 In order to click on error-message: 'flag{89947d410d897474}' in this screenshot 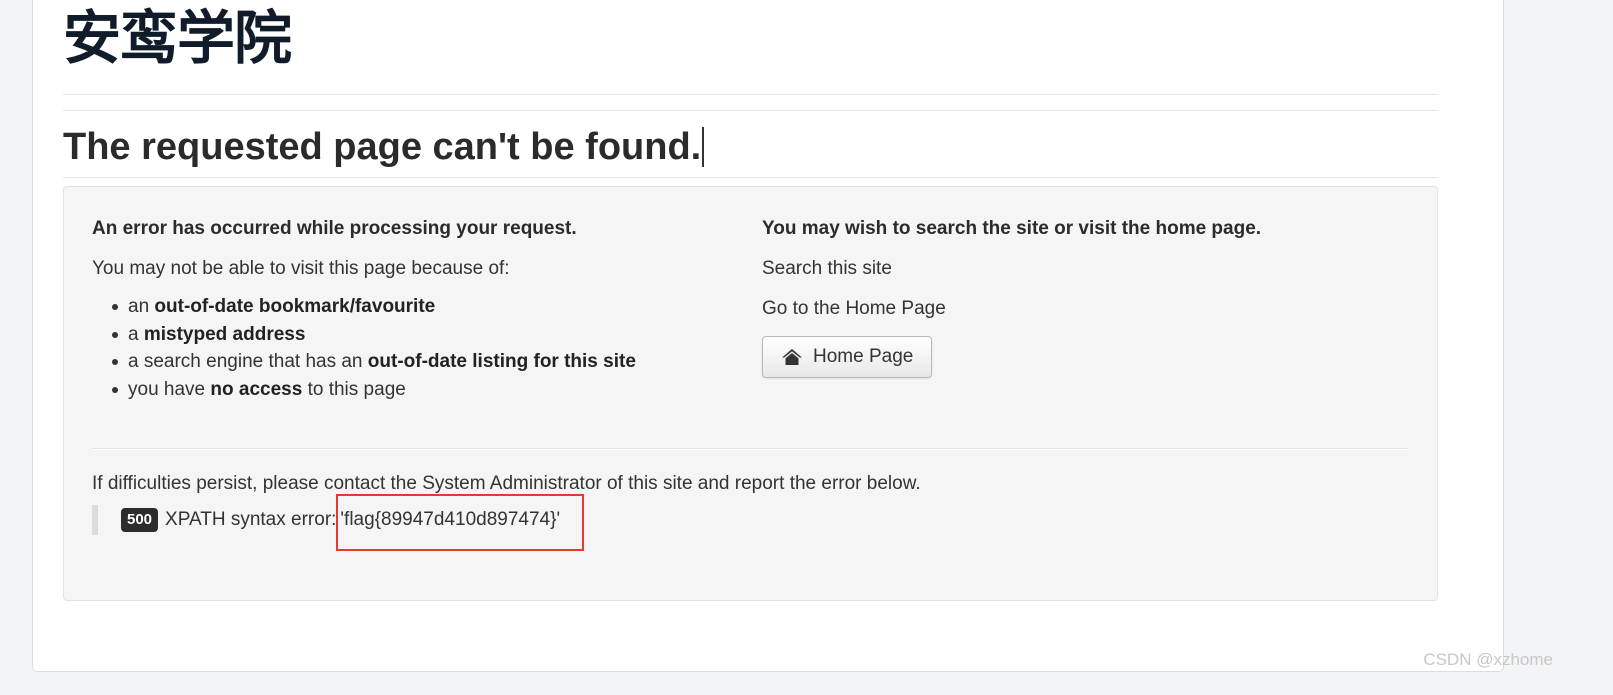, I will do `click(460, 522)`.